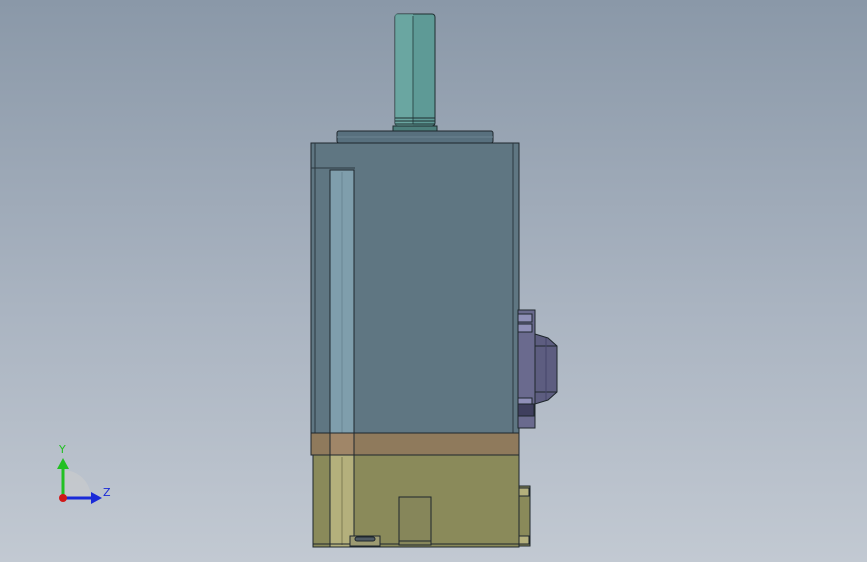 This screenshot has height=562, width=867. What do you see at coordinates (342, 301) in the screenshot?
I see `side-rail` at bounding box center [342, 301].